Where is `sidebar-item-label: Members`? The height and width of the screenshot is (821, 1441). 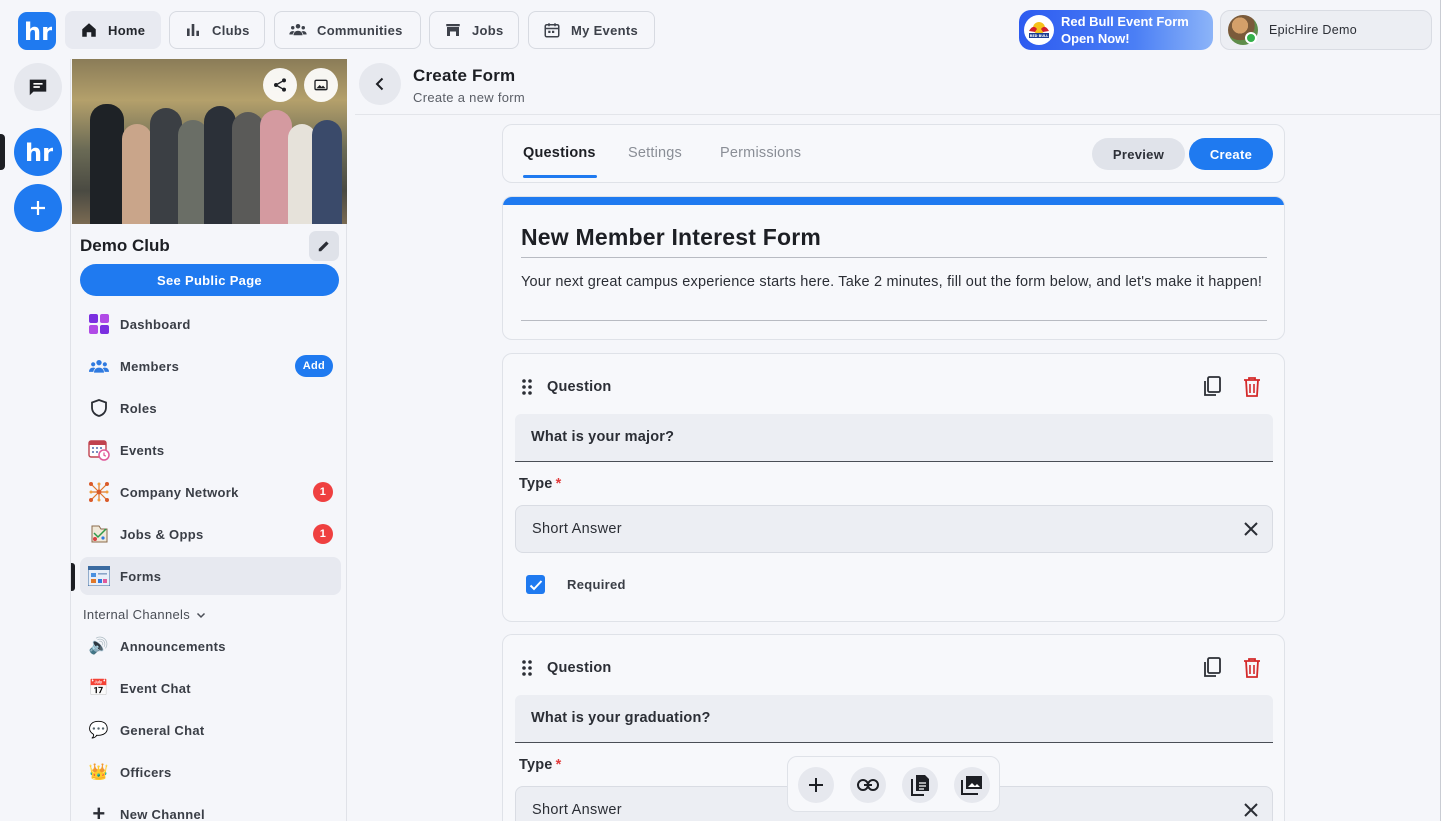
sidebar-item-label: Members is located at coordinates (150, 366).